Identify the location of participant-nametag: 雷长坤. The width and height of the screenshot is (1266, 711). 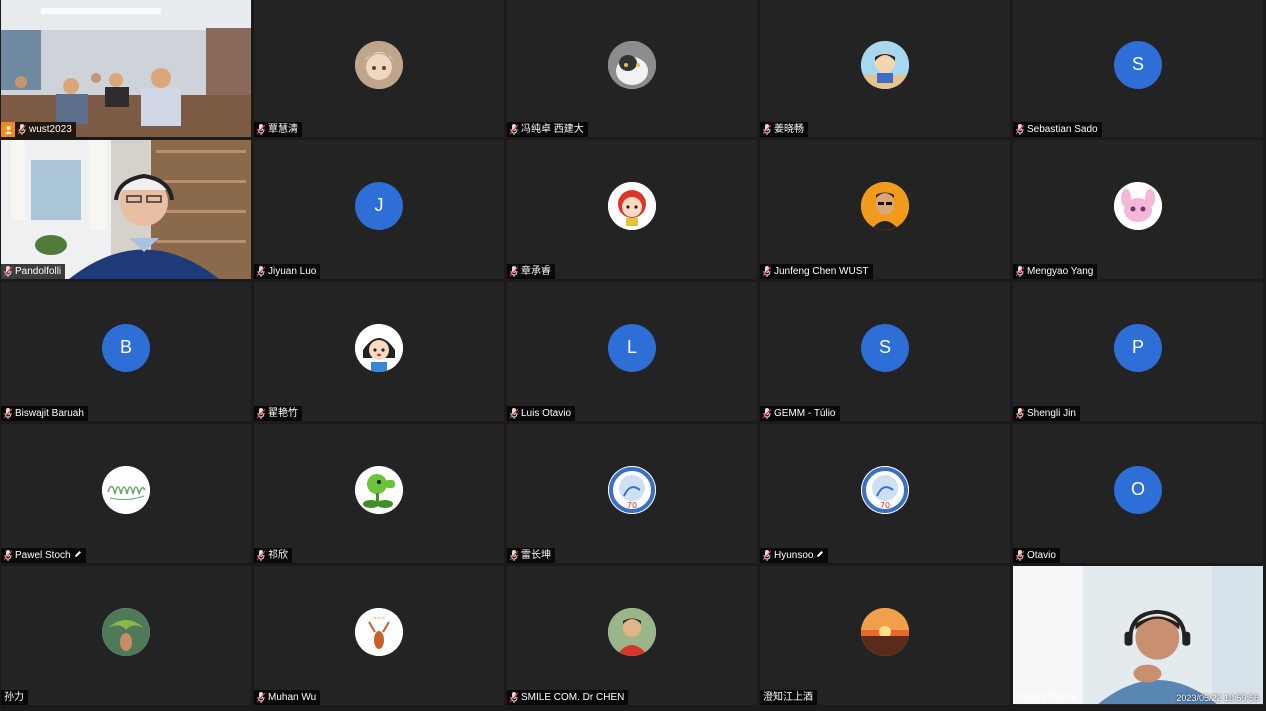
(531, 555).